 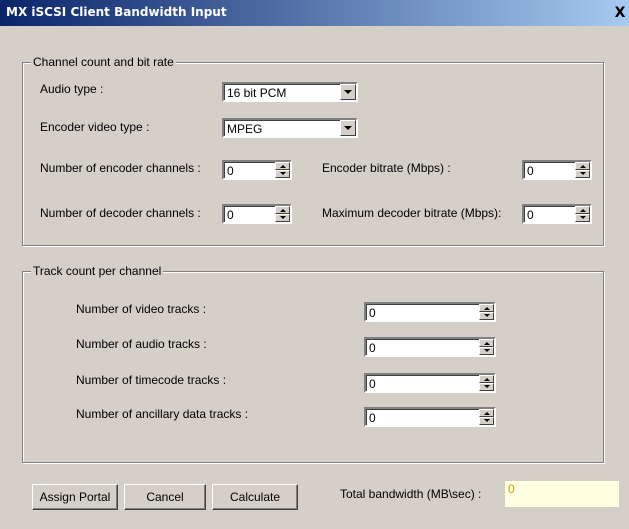 What do you see at coordinates (257, 170) in the screenshot?
I see `encoder-channels-stepper: 0` at bounding box center [257, 170].